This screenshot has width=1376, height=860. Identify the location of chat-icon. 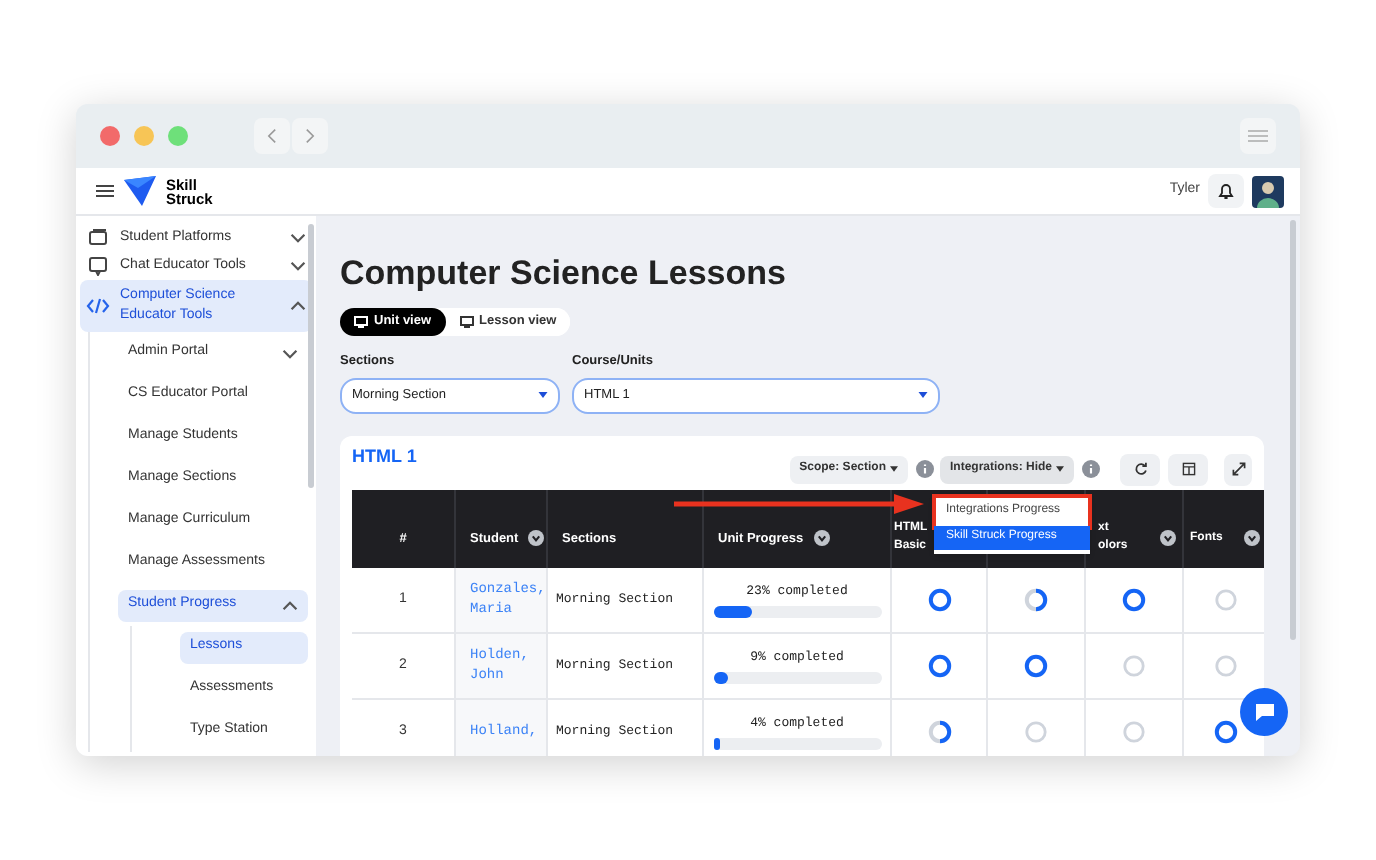
(98, 266).